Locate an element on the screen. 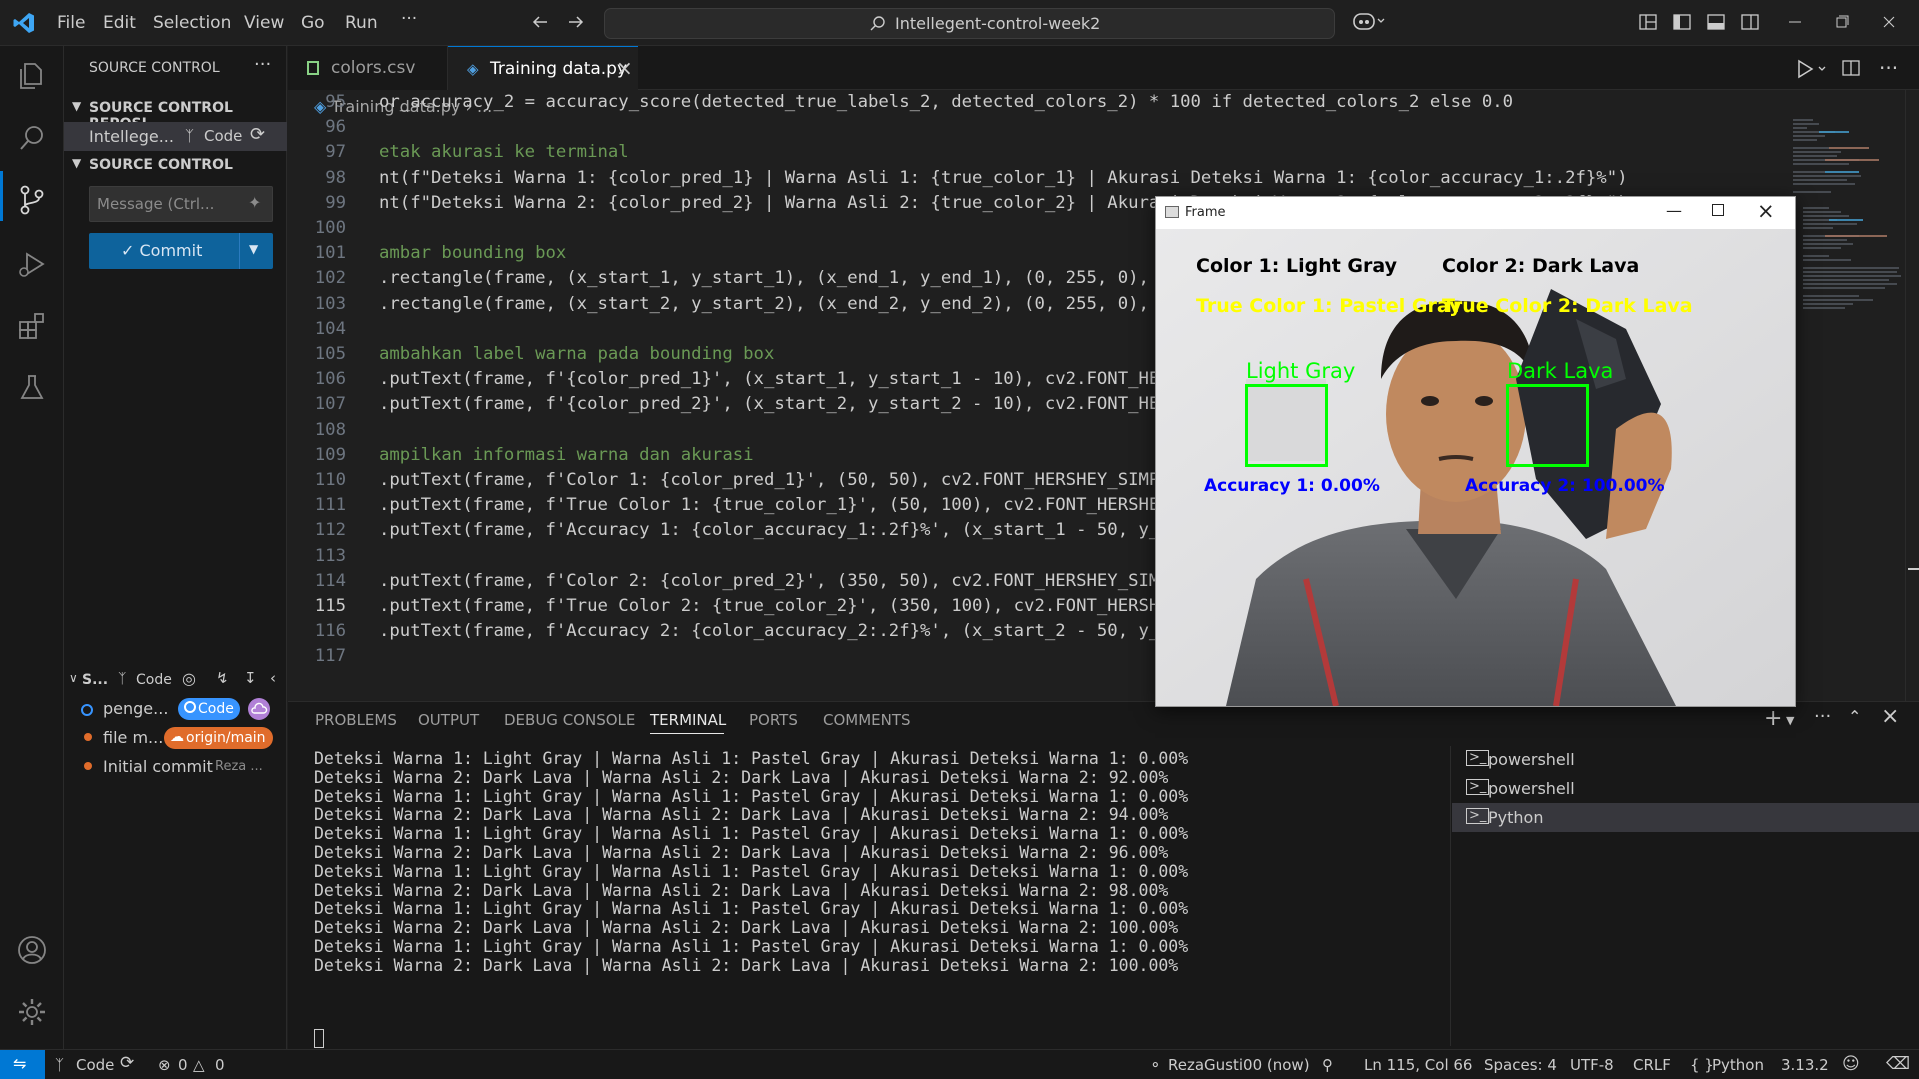  maximize-panel-icon: ⌃ is located at coordinates (1854, 716).